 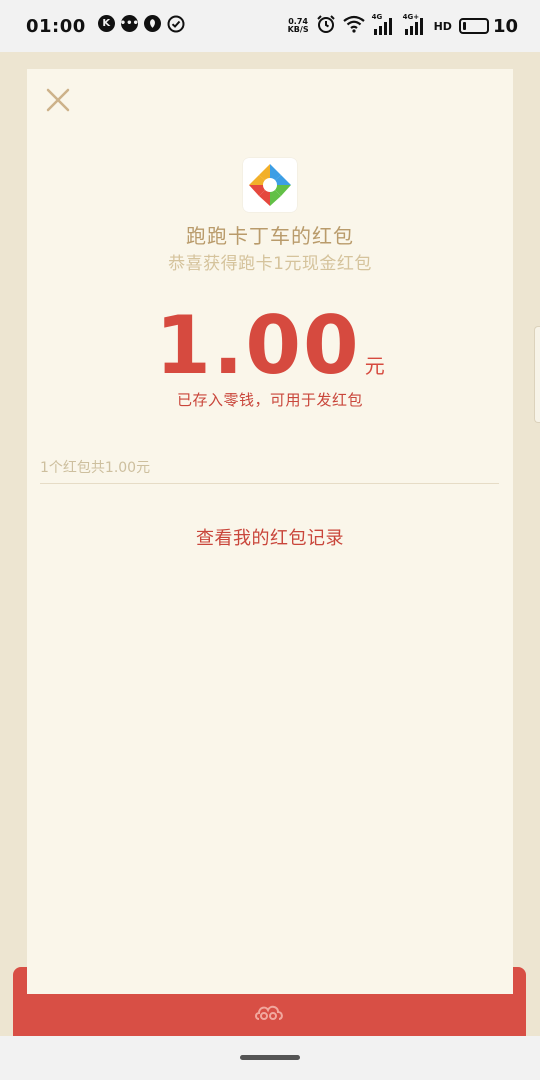 What do you see at coordinates (473, 26) in the screenshot?
I see `battery-icon` at bounding box center [473, 26].